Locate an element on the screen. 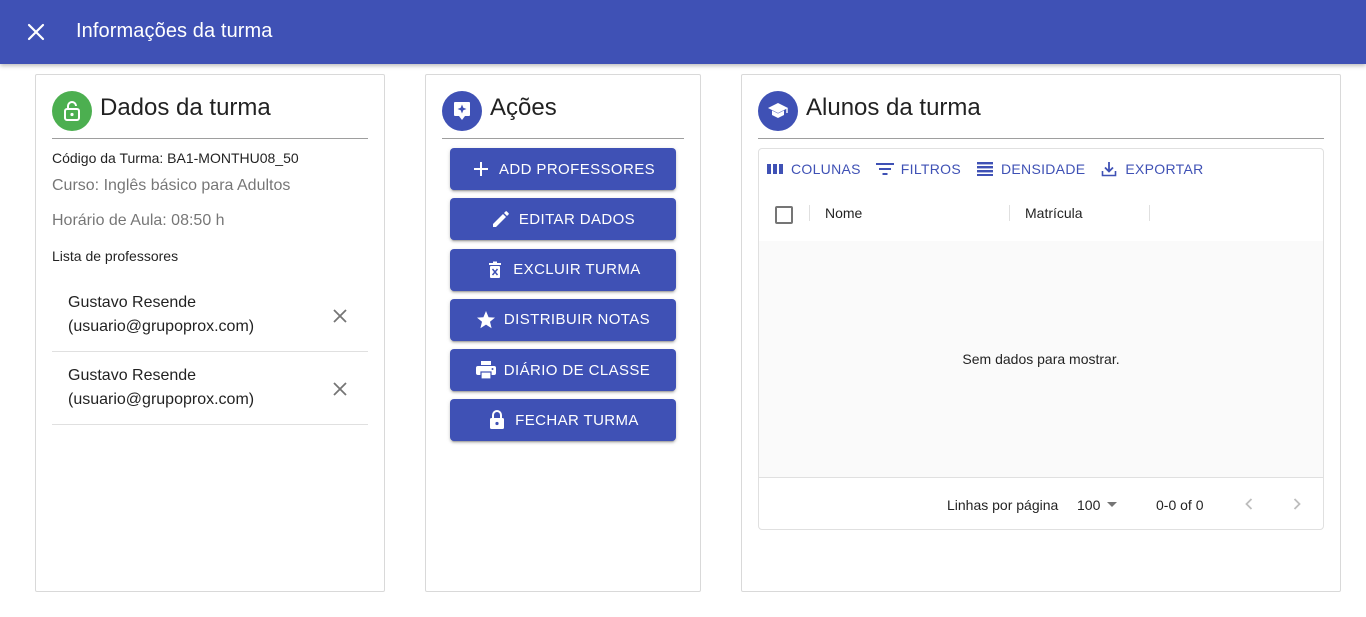  add-professores-button: ADD PROFESSORES is located at coordinates (563, 169).